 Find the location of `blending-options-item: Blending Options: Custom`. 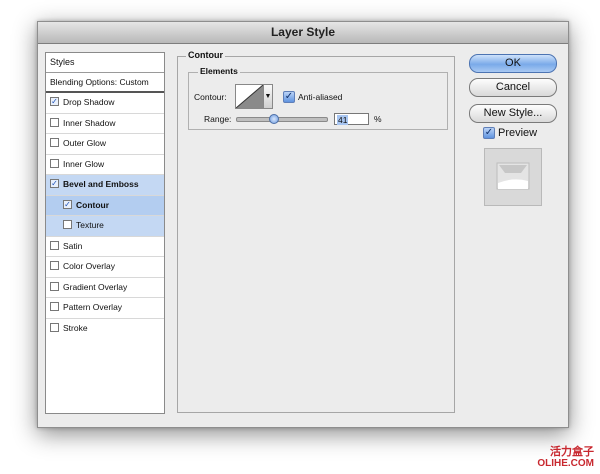

blending-options-item: Blending Options: Custom is located at coordinates (105, 83).